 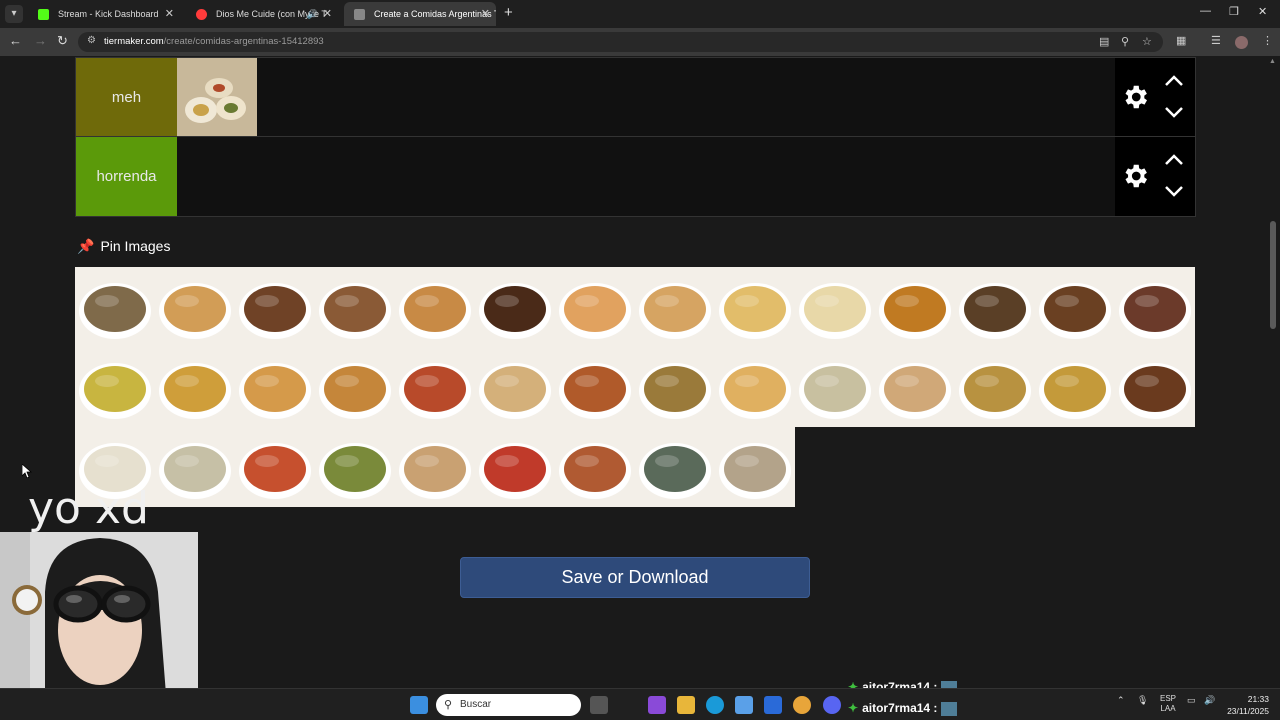 I want to click on minimize-icon: —, so click(x=1205, y=11).